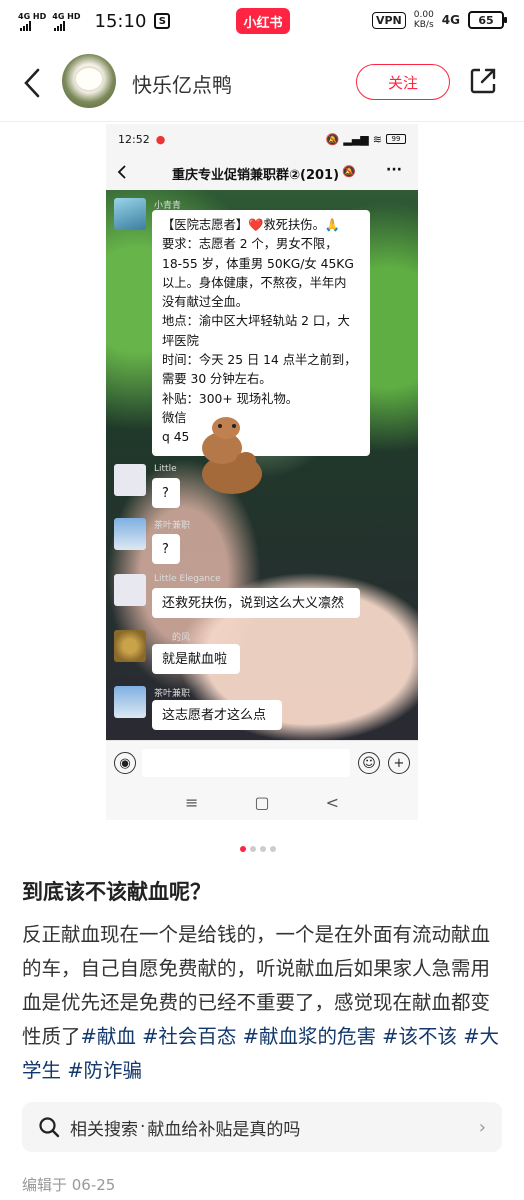 Image resolution: width=524 pixels, height=1200 pixels. Describe the element at coordinates (403, 82) in the screenshot. I see `follow-button: 关注` at that location.